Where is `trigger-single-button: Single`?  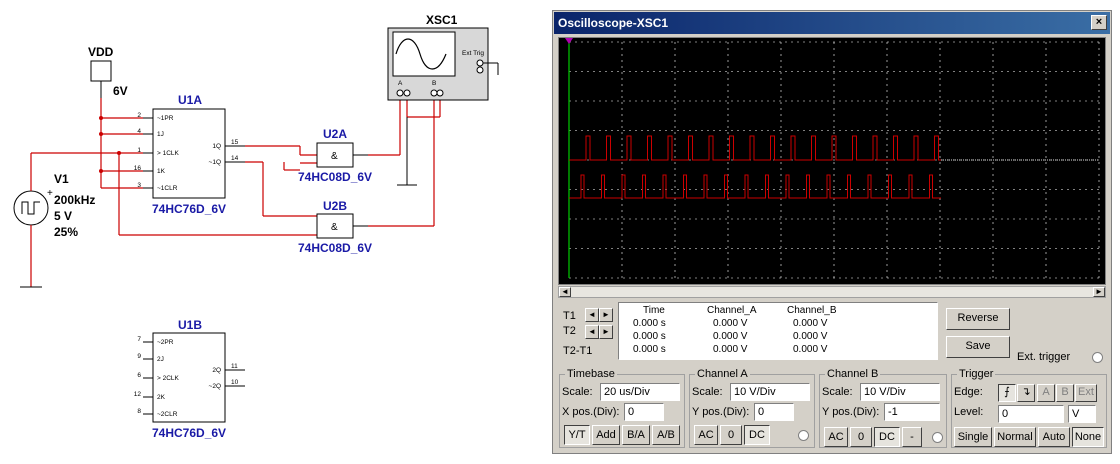 trigger-single-button: Single is located at coordinates (973, 437).